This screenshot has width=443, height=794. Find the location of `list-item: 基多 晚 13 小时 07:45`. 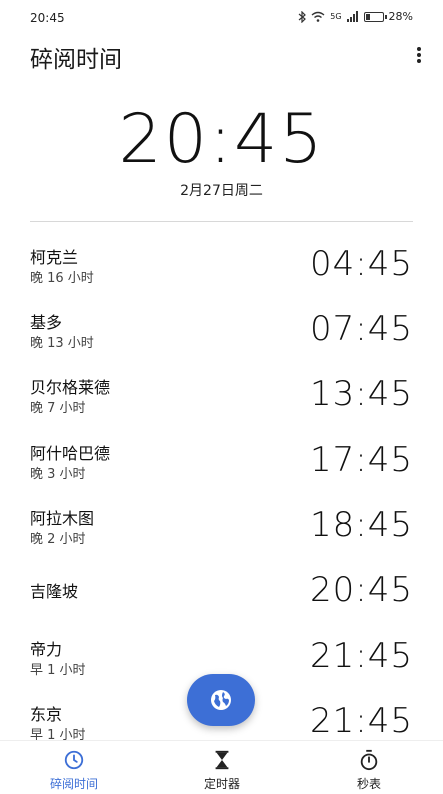

list-item: 基多 晚 13 小时 07:45 is located at coordinates (221, 327).